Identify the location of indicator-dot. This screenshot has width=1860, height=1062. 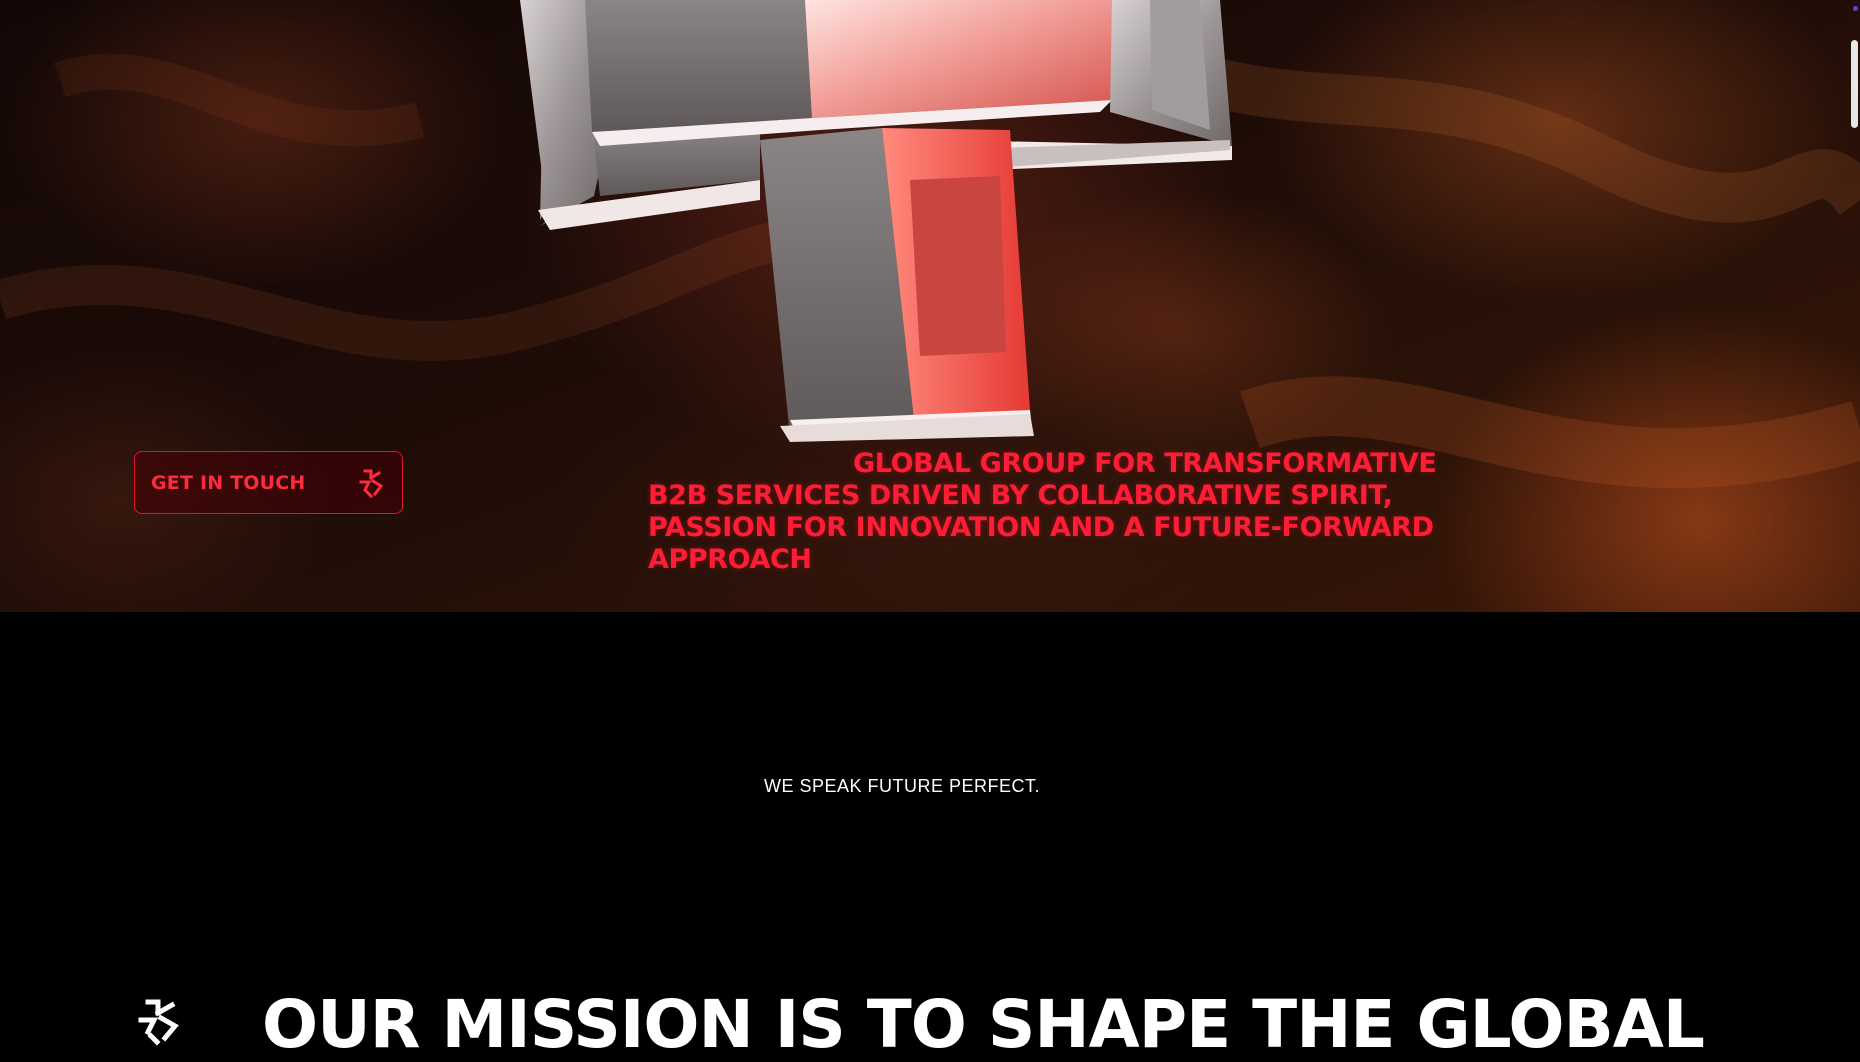
(1855, 8).